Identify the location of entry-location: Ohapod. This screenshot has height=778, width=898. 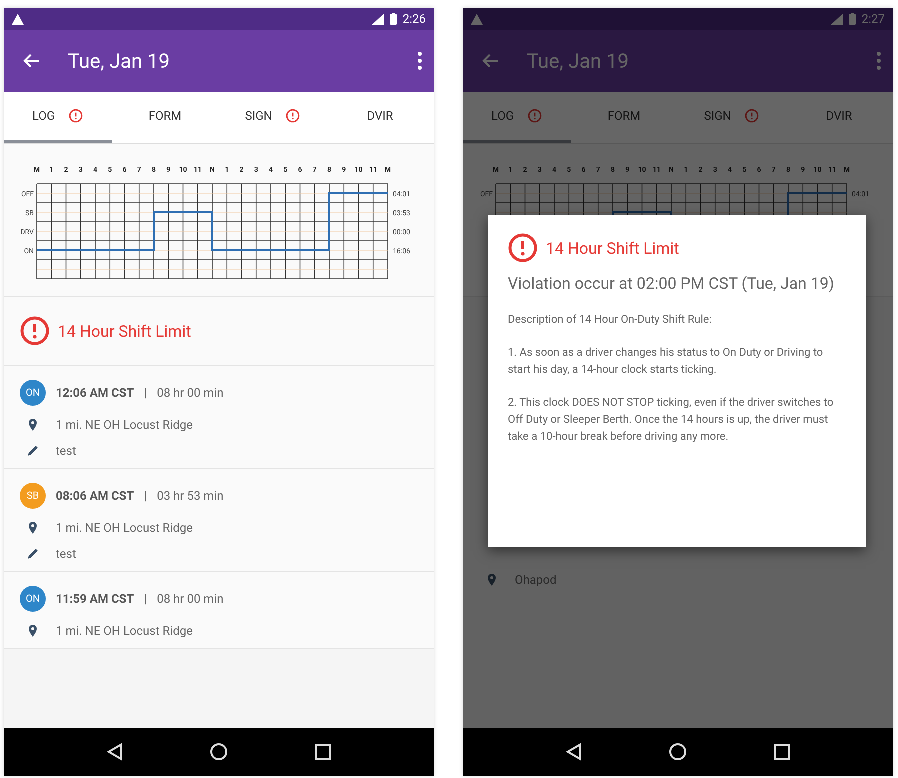
(536, 580).